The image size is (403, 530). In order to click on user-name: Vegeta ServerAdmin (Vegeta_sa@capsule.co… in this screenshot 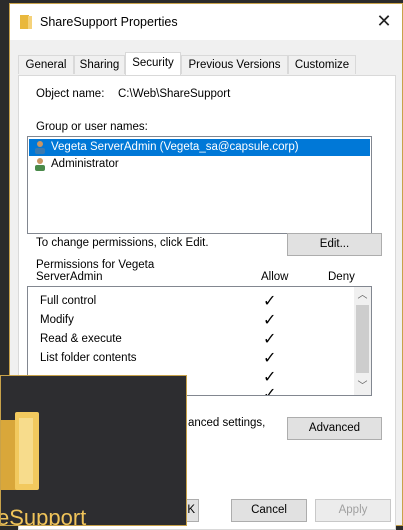, I will do `click(175, 147)`.